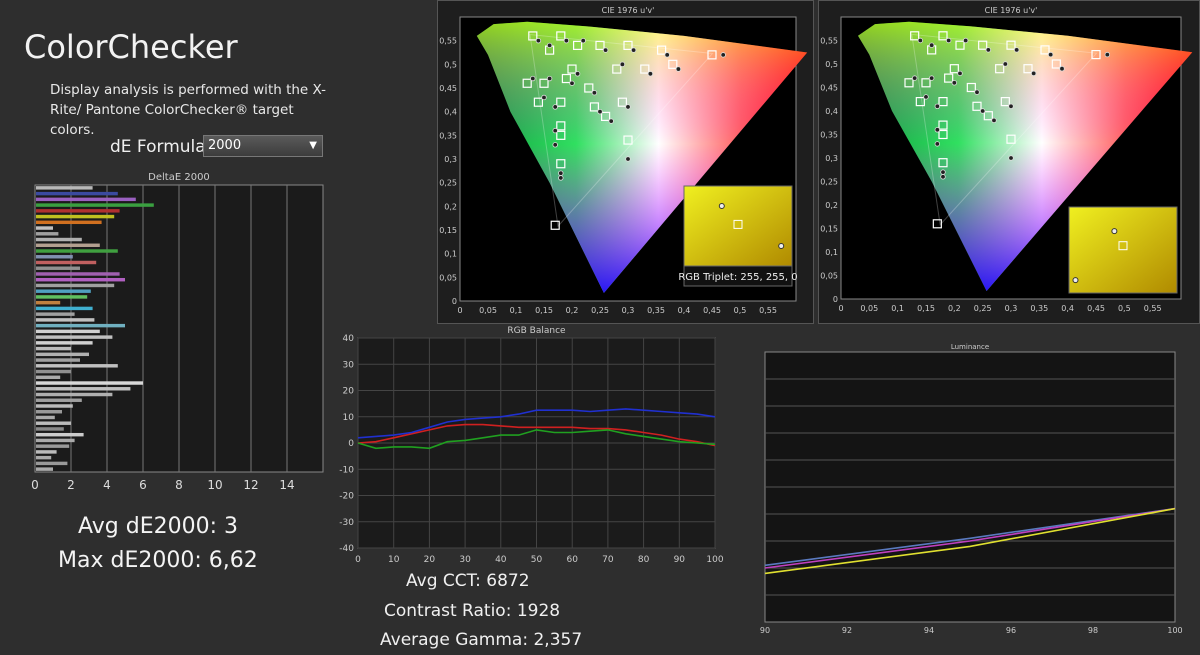 The image size is (1200, 655). Describe the element at coordinates (472, 611) in the screenshot. I see `contrast-ratio-stat: Contrast Ratio: 1928` at that location.